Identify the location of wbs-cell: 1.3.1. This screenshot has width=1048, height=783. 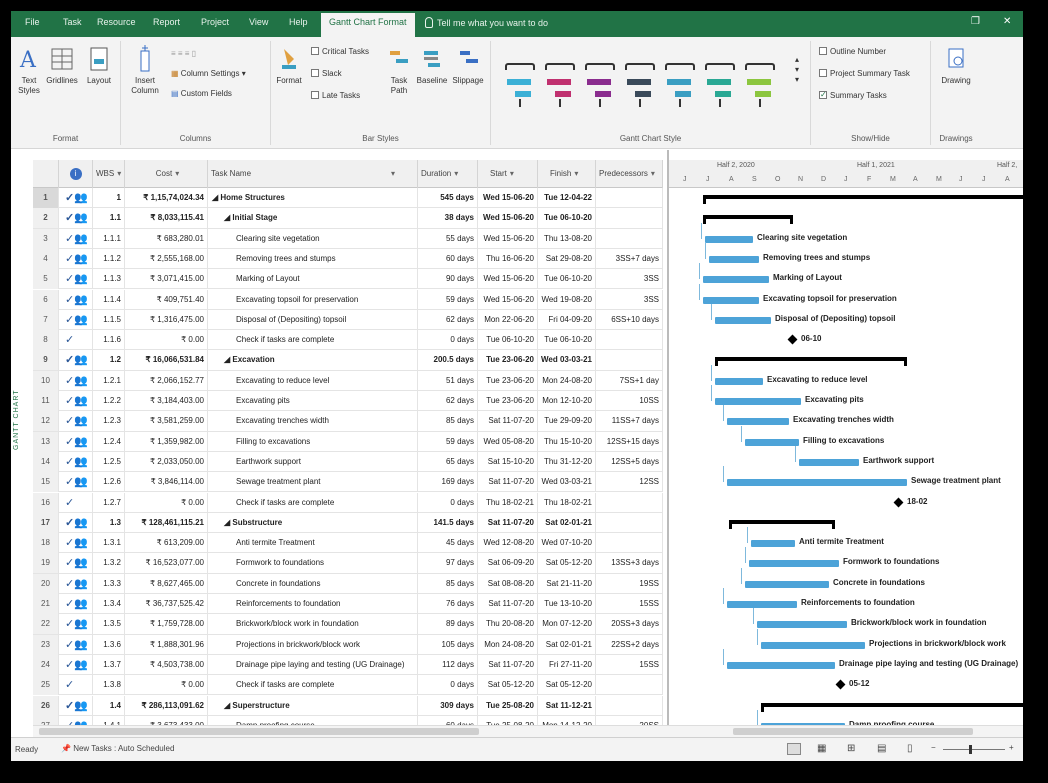
(109, 543).